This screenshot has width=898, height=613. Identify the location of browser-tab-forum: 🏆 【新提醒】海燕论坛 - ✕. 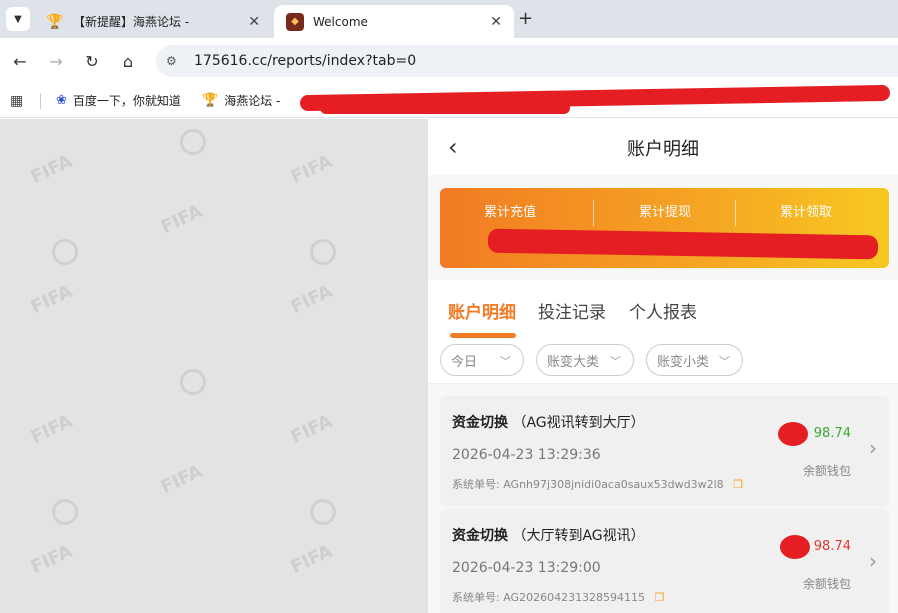
(153, 21).